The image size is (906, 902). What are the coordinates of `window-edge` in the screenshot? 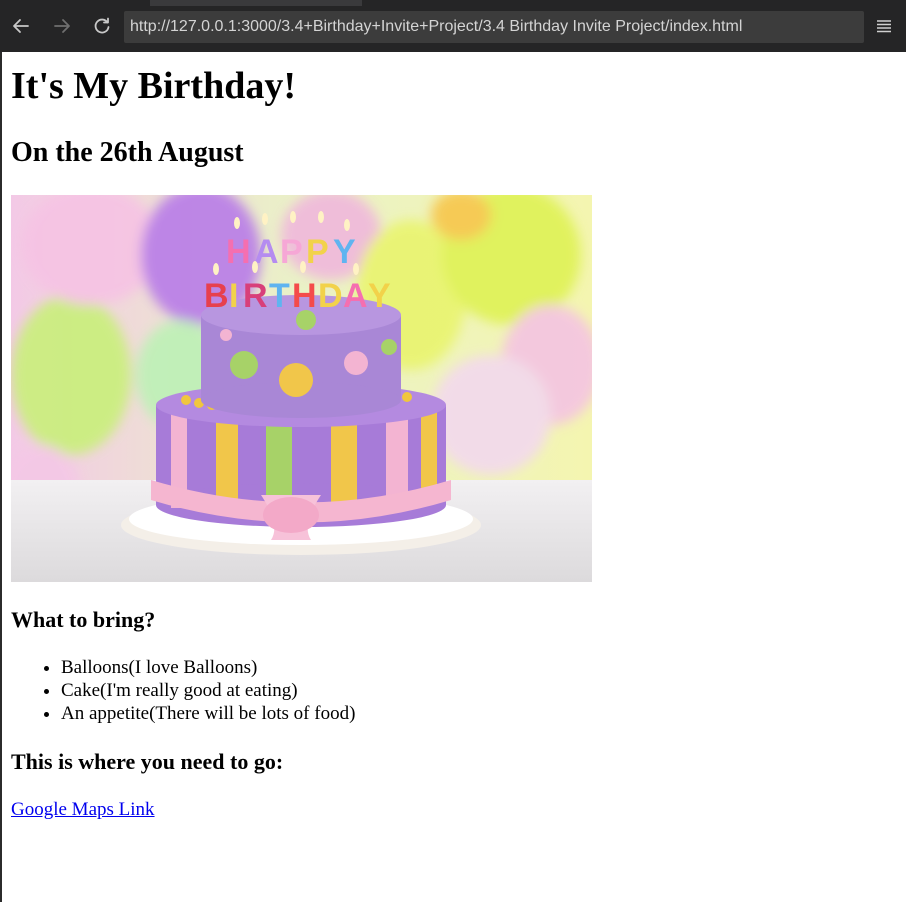 It's located at (1, 477).